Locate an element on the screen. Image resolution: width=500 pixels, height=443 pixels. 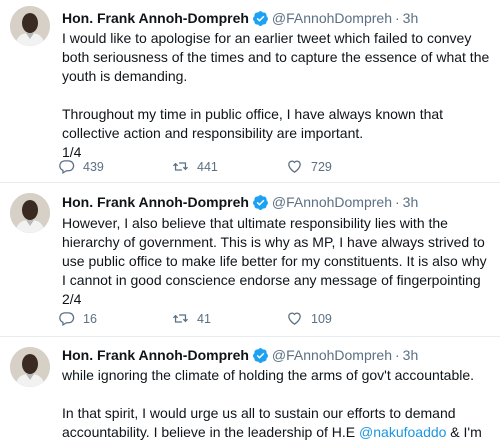
reply-count: 439 is located at coordinates (93, 166).